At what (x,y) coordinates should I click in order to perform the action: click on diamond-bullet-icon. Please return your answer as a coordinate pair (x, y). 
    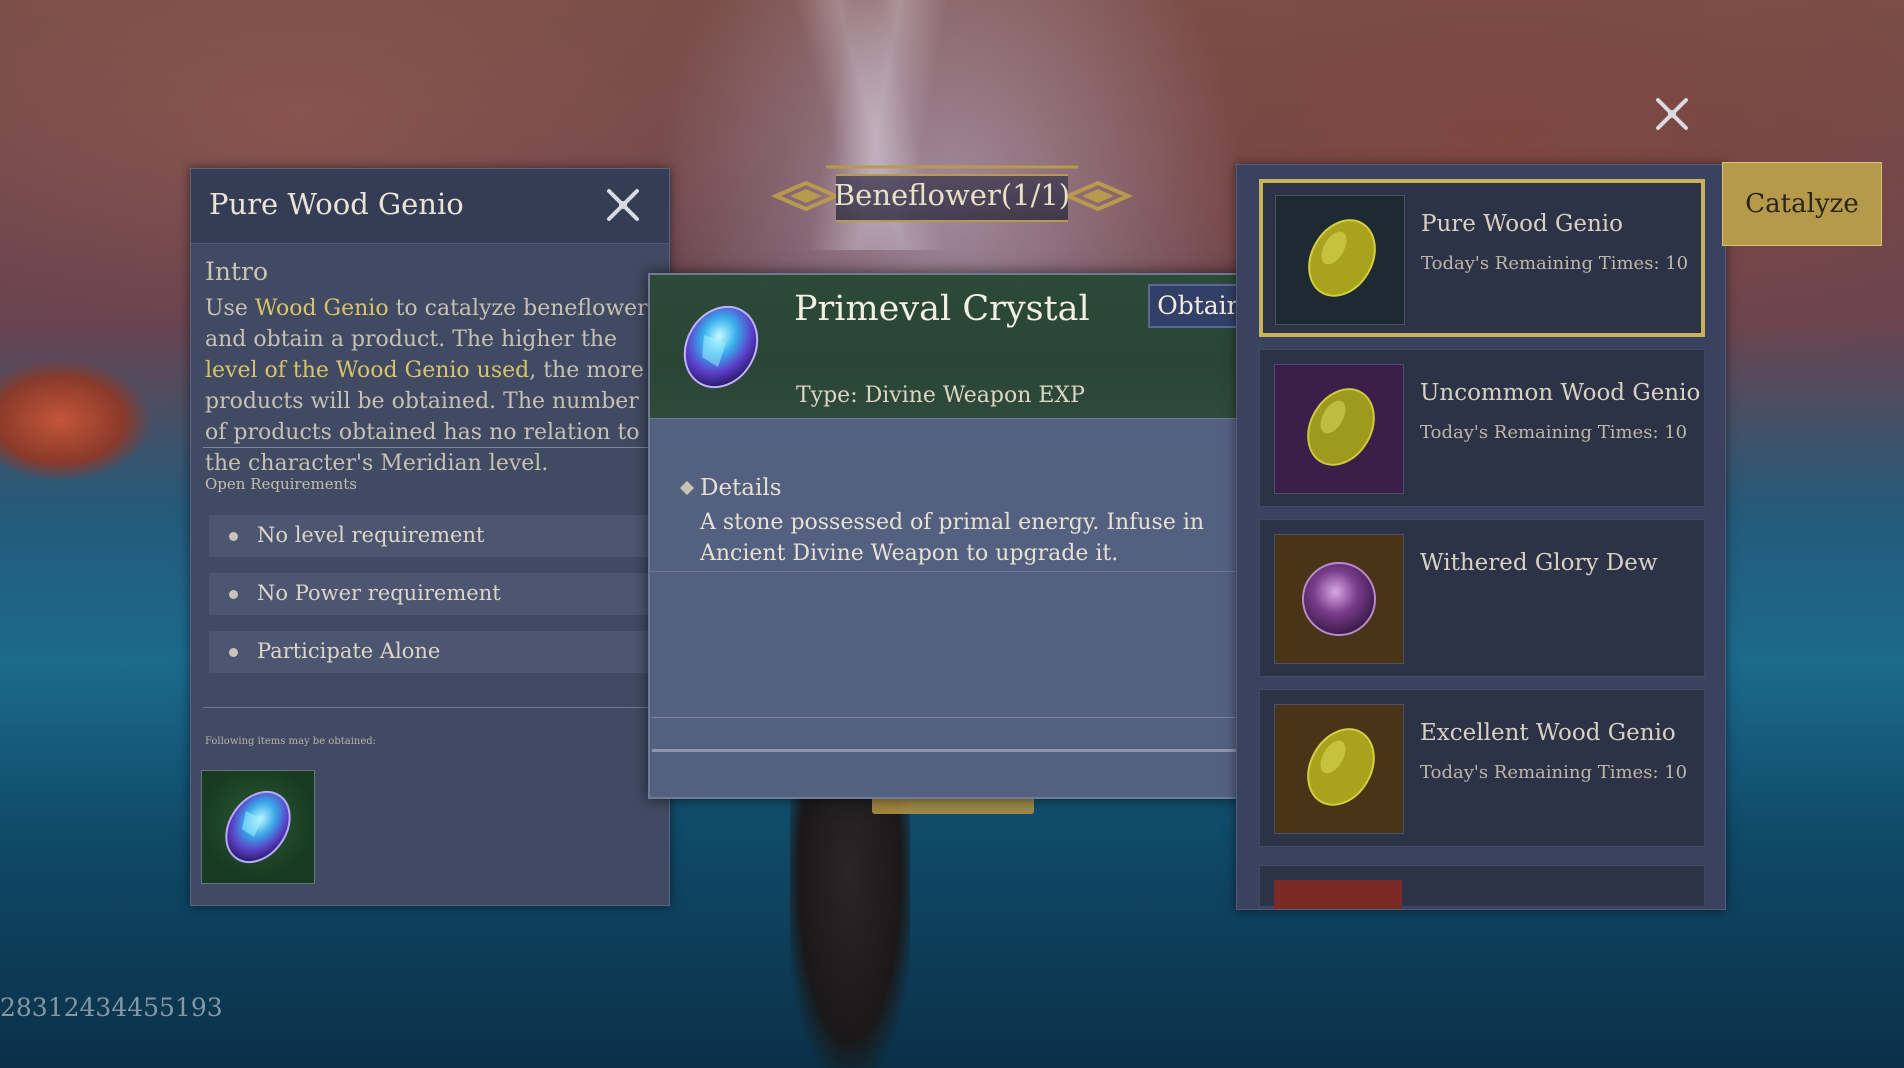
    Looking at the image, I should click on (687, 488).